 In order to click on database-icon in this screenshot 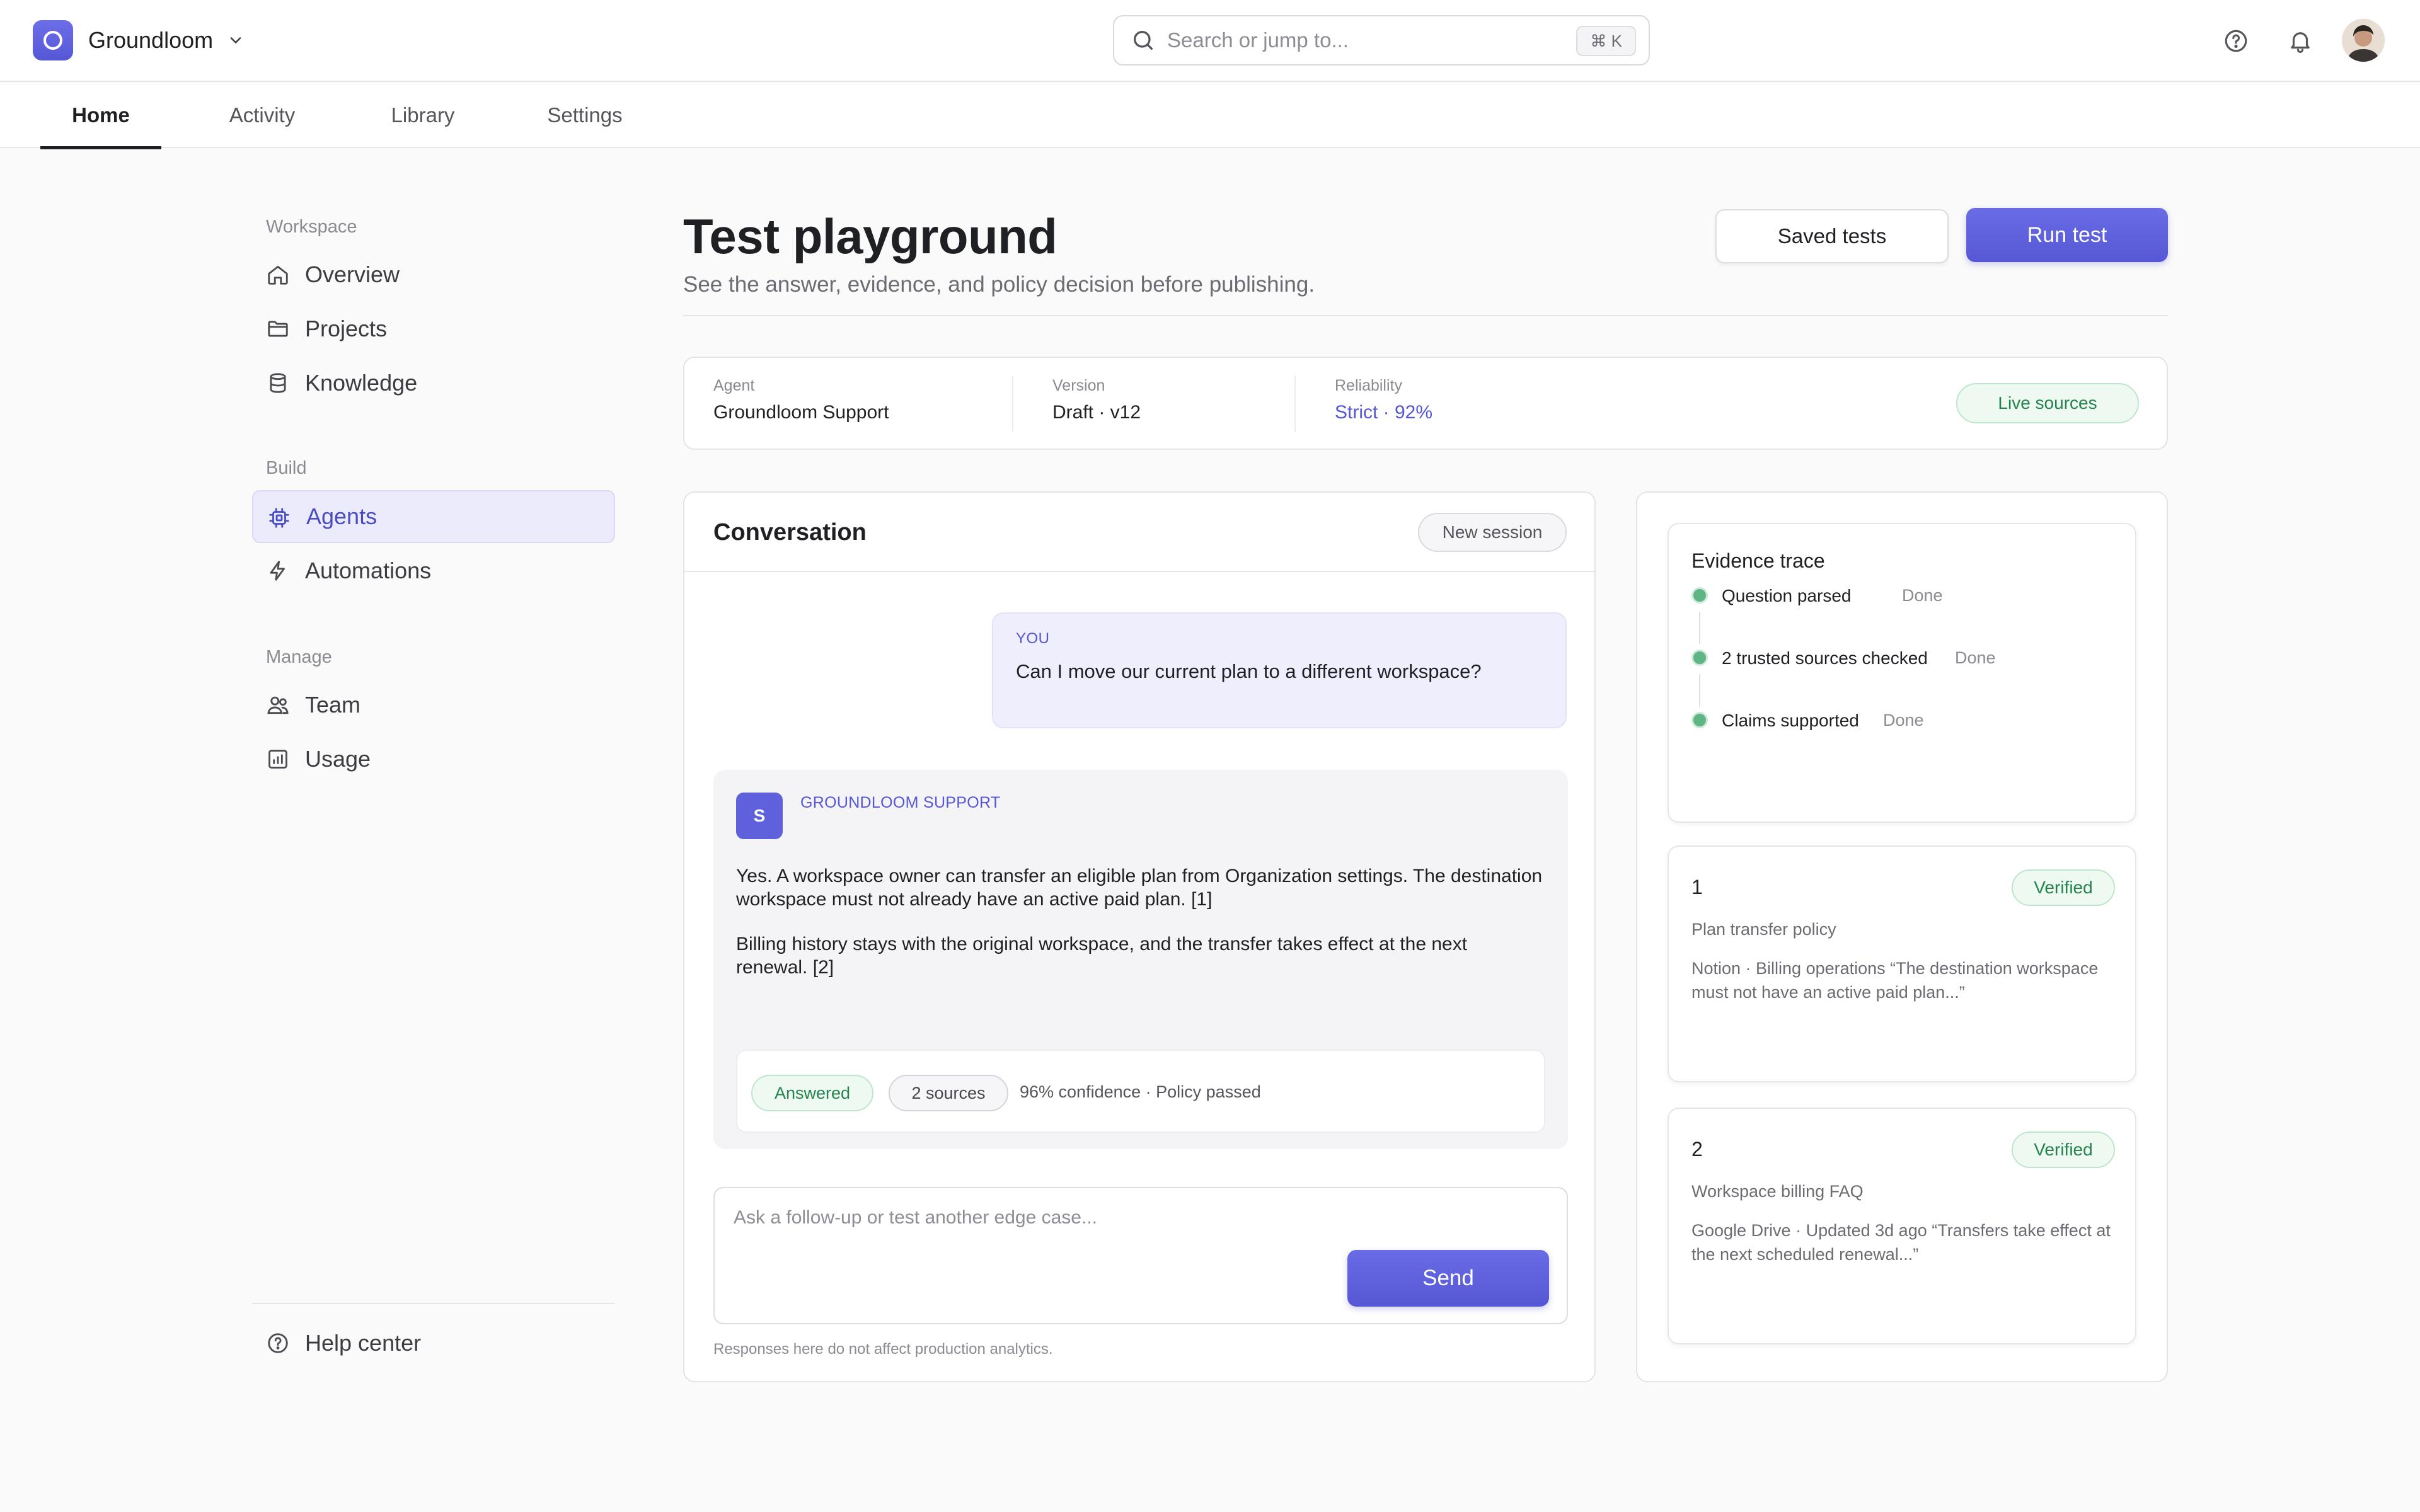, I will do `click(278, 383)`.